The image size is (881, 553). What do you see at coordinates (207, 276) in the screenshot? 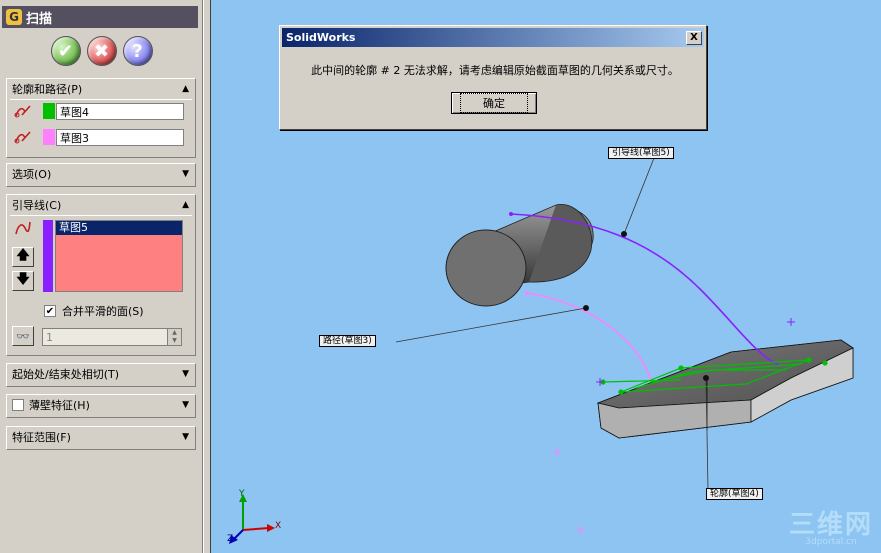
I see `panel-splitter` at bounding box center [207, 276].